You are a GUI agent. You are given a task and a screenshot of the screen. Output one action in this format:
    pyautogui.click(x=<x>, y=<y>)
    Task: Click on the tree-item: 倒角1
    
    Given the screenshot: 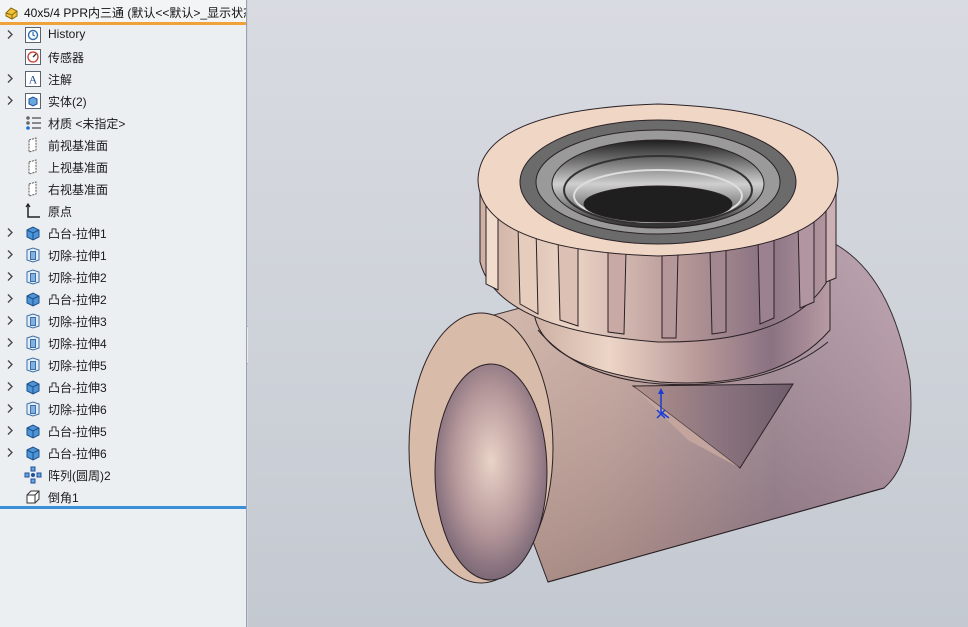 What is the action you would take?
    pyautogui.click(x=123, y=497)
    